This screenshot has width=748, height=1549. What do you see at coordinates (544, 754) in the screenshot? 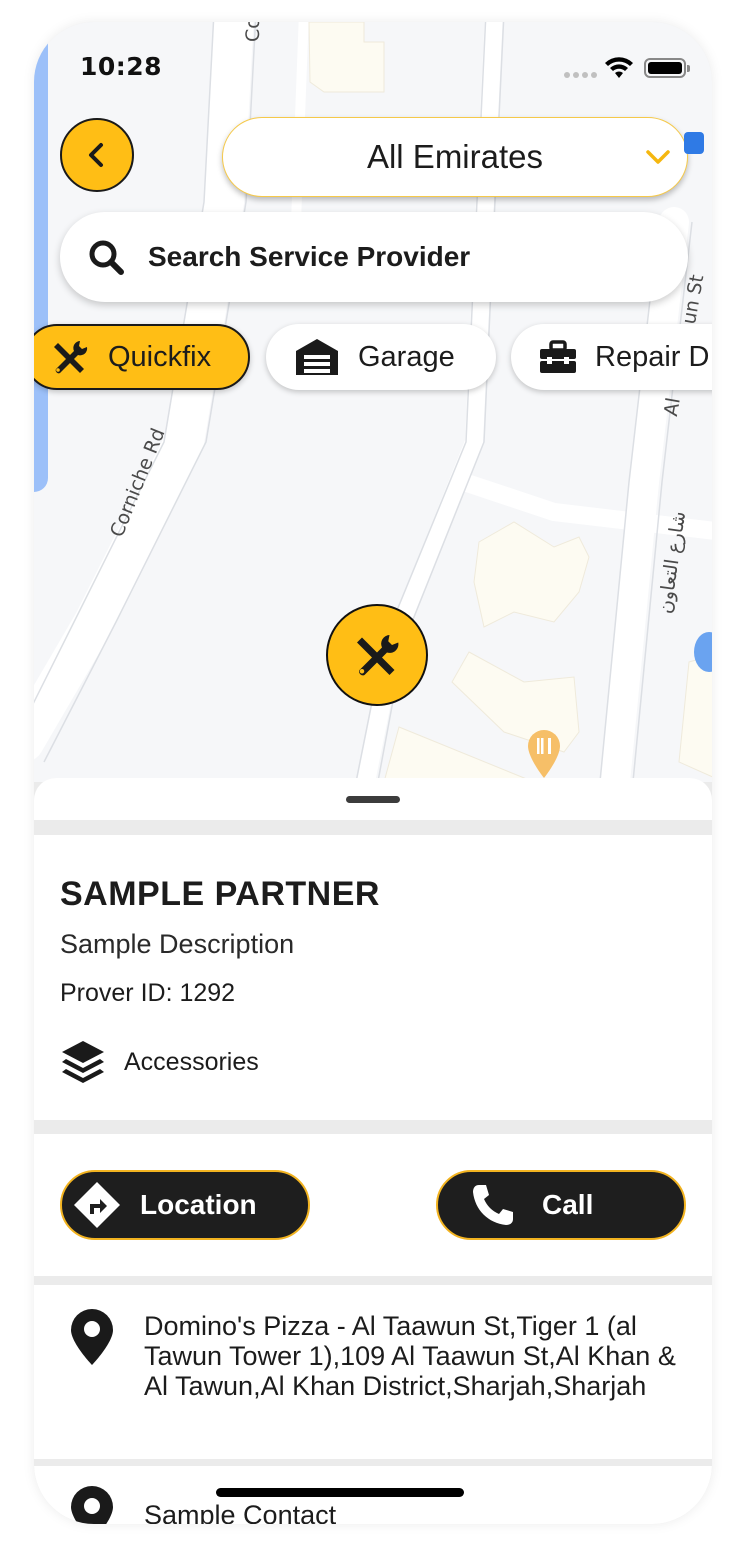
I see `restaurant-icon` at bounding box center [544, 754].